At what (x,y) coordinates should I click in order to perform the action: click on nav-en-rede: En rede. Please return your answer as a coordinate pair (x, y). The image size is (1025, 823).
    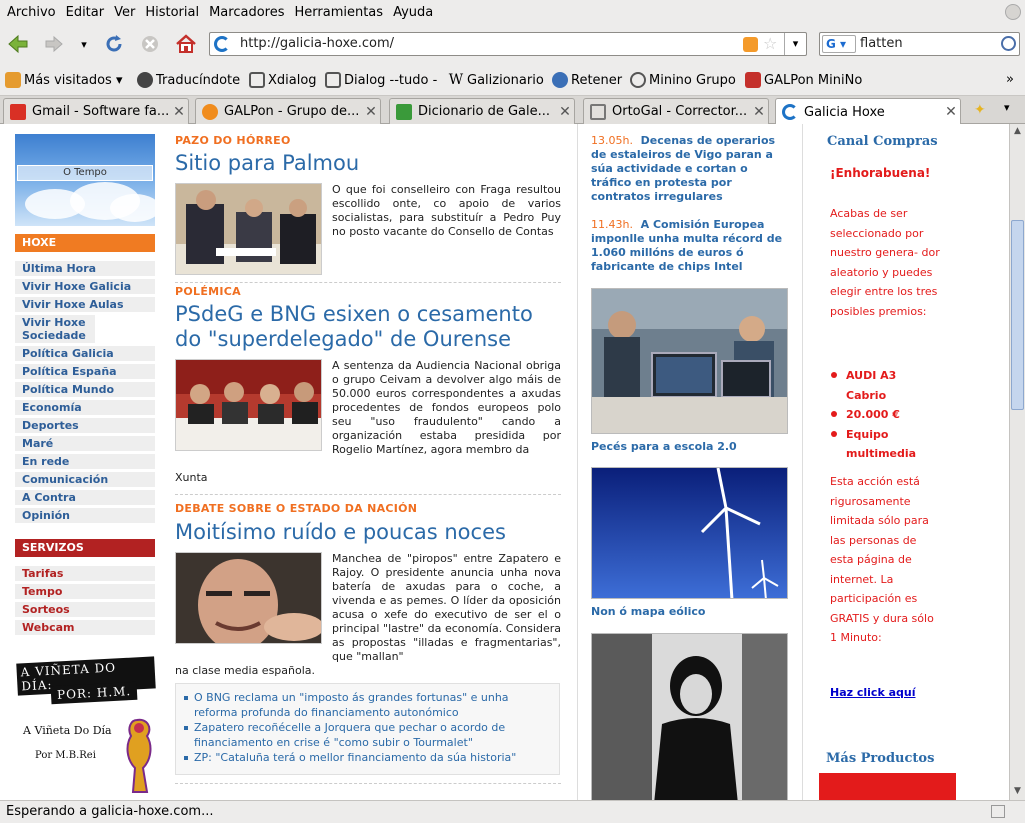
    Looking at the image, I should click on (85, 461).